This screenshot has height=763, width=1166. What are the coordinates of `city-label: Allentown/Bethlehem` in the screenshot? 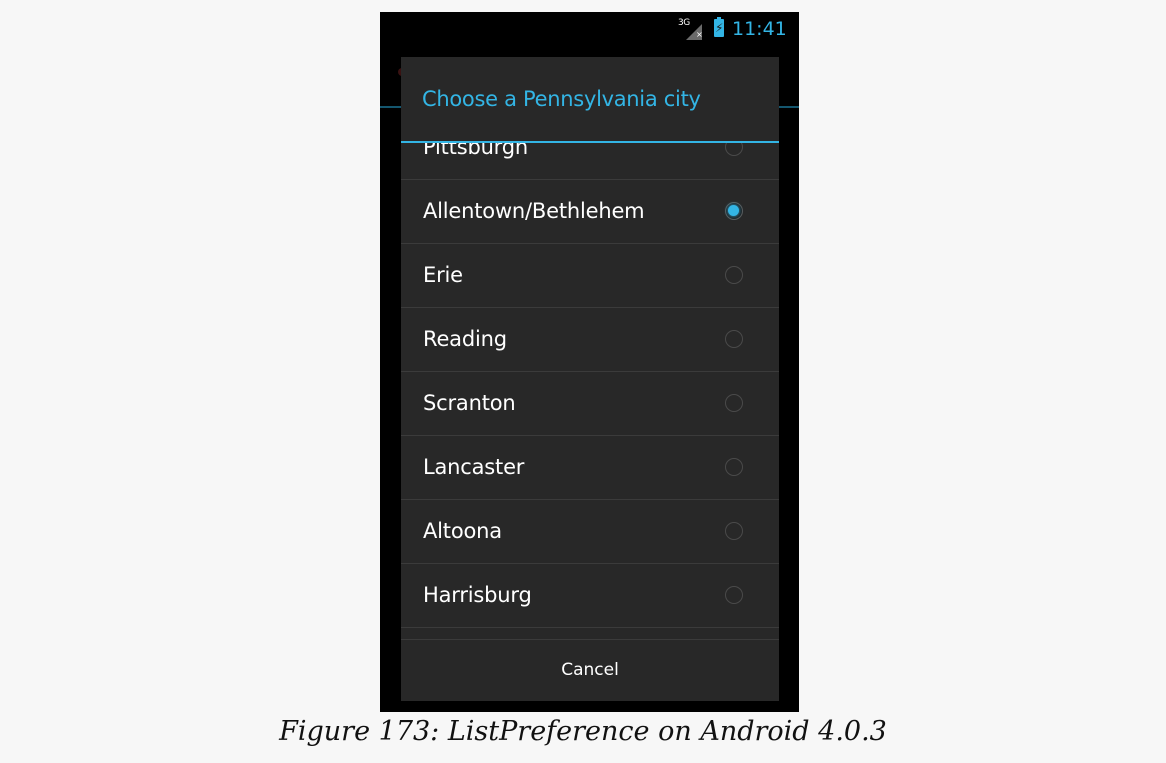 It's located at (534, 211).